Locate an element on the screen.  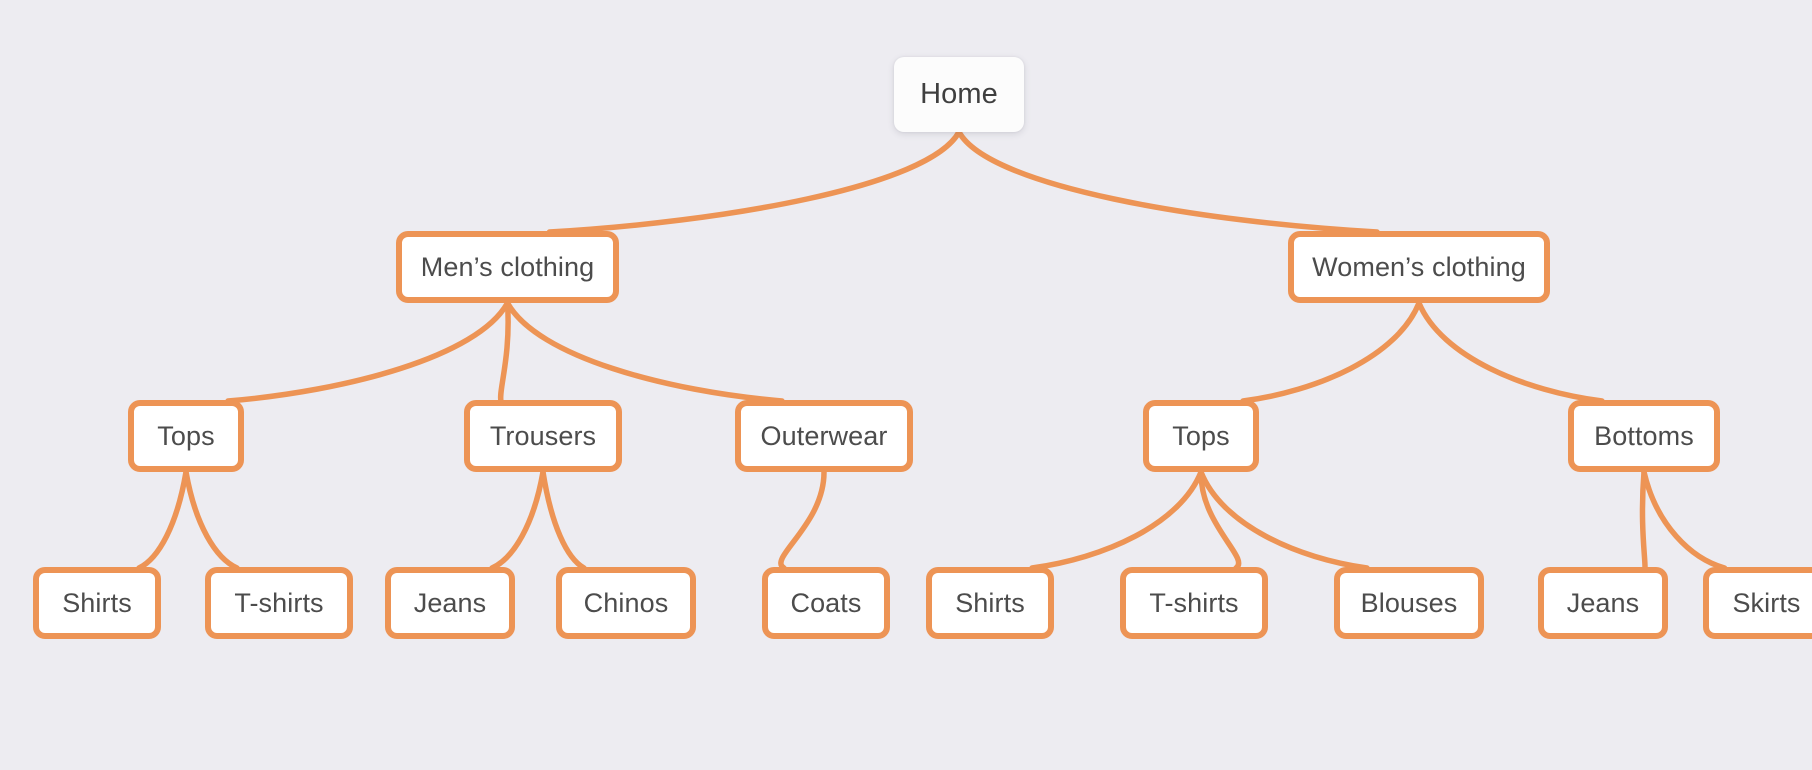
tree-node-w_skirts: Skirts is located at coordinates (1757, 603).